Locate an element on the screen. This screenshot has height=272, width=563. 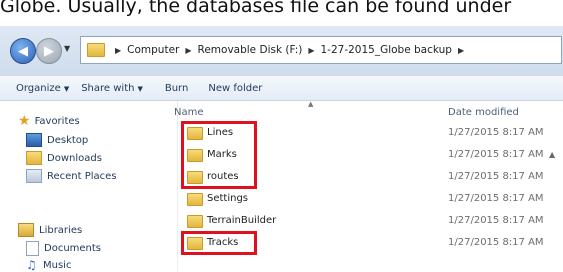
share-with-button: Share with ▼ is located at coordinates (112, 88).